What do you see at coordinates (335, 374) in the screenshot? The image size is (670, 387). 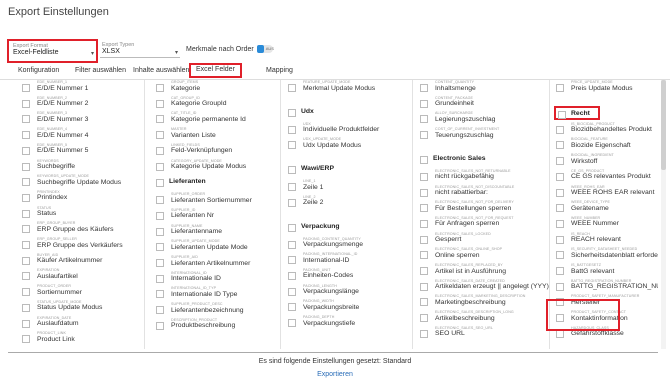 I see `export-button: Exportieren` at bounding box center [335, 374].